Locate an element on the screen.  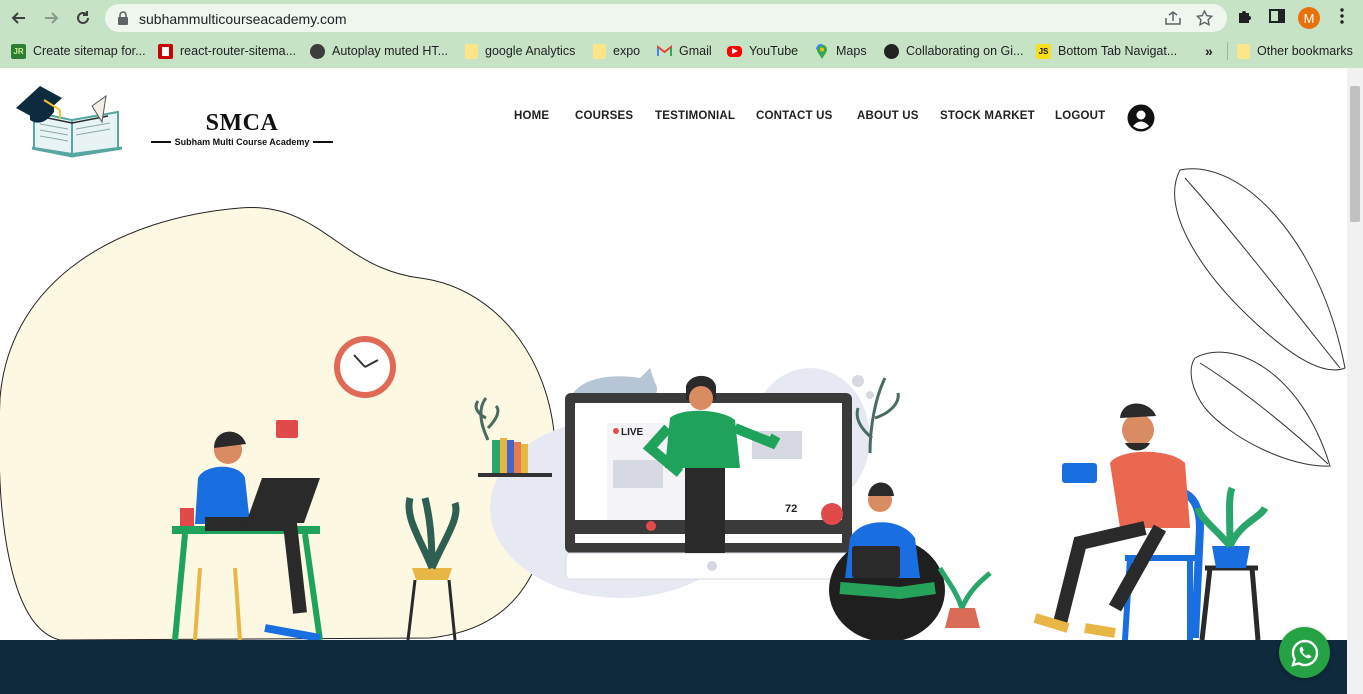
whatsapp-icon is located at coordinates (1304, 653).